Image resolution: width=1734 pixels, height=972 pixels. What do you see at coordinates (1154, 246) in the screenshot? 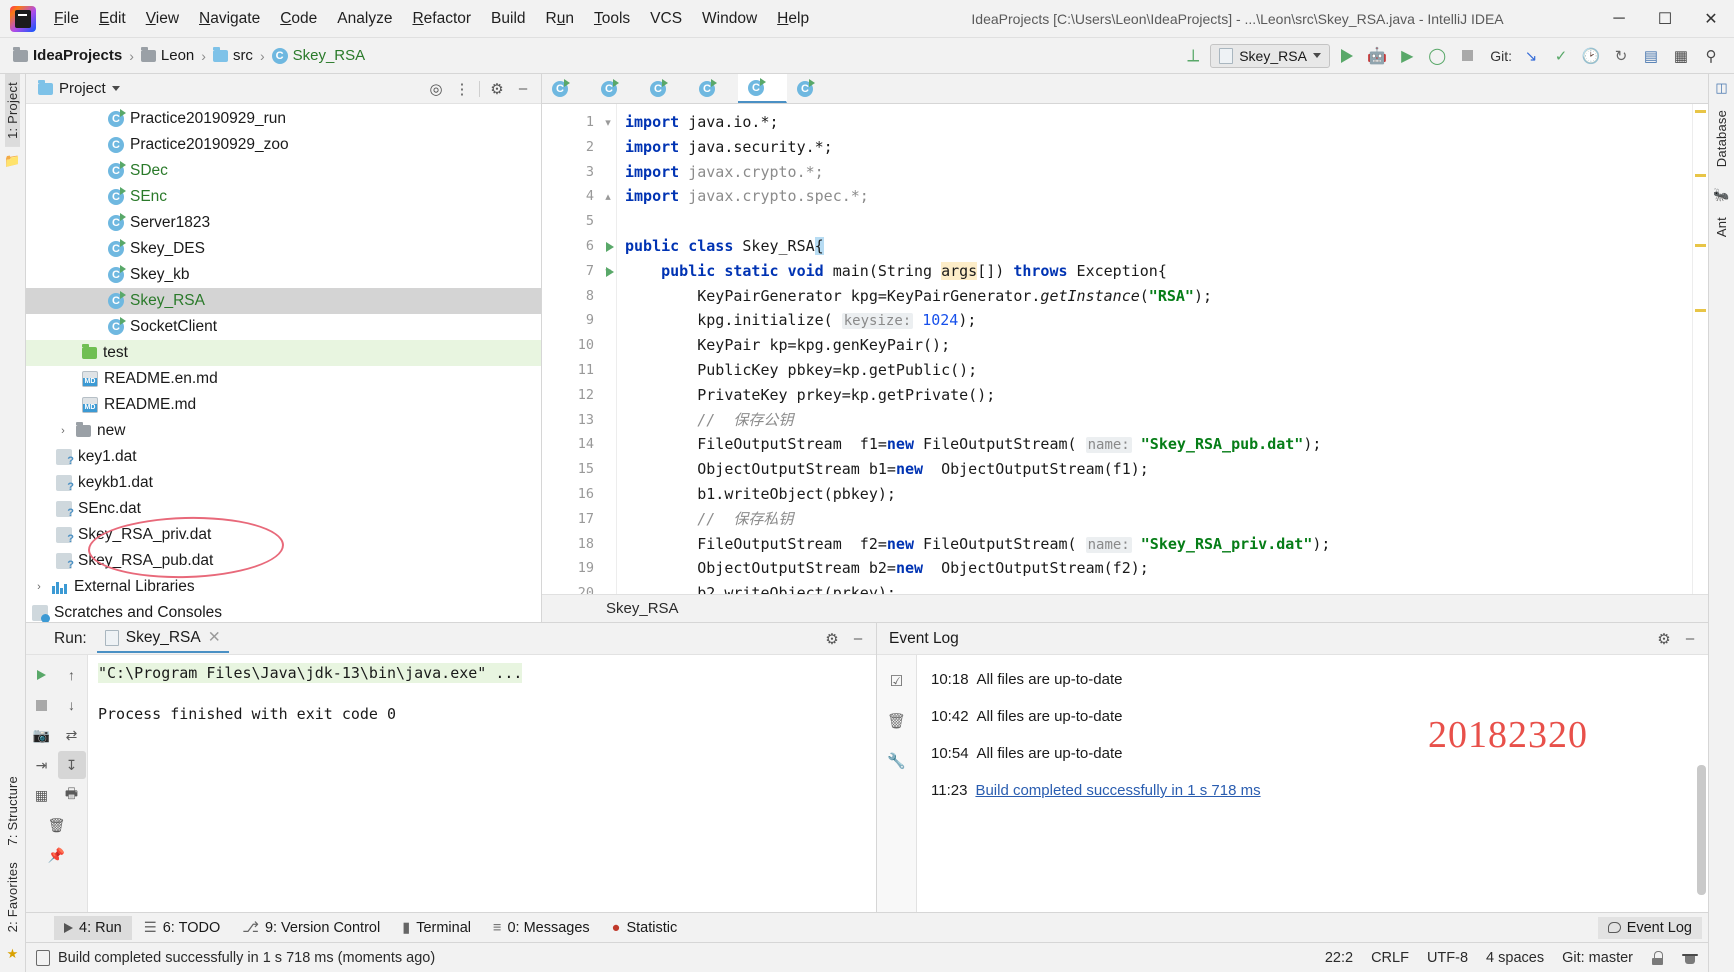
I see `code-line: public class Skey_RSA{` at bounding box center [1154, 246].